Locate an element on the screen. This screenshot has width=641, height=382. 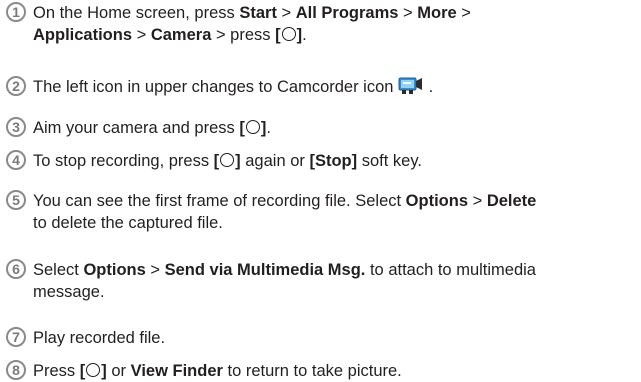
step-number-badge: 4 is located at coordinates (16, 160).